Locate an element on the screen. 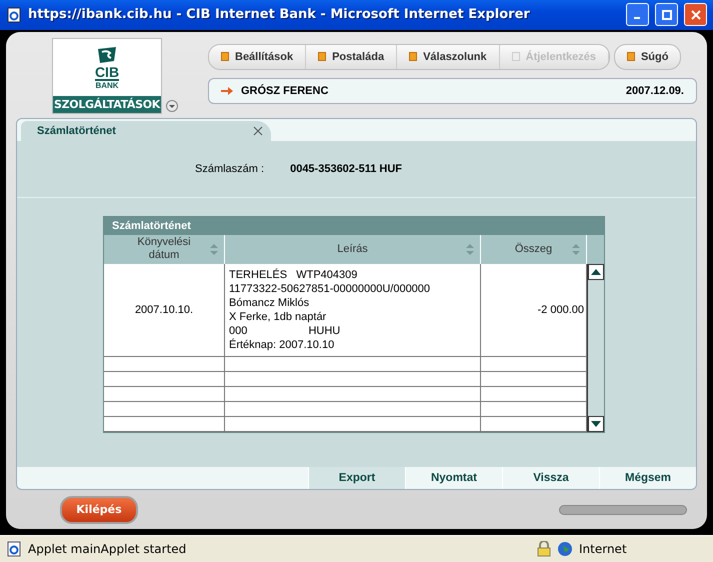 The height and width of the screenshot is (562, 713). action-button: Nyomtat is located at coordinates (453, 477).